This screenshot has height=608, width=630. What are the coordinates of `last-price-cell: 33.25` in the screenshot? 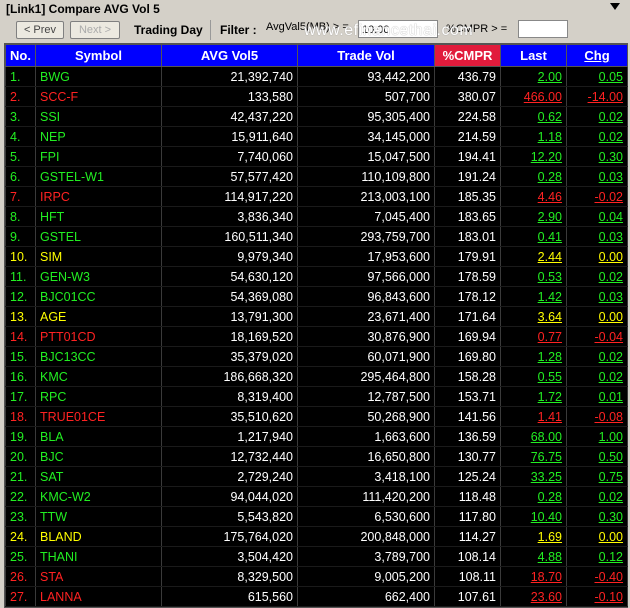 It's located at (533, 476).